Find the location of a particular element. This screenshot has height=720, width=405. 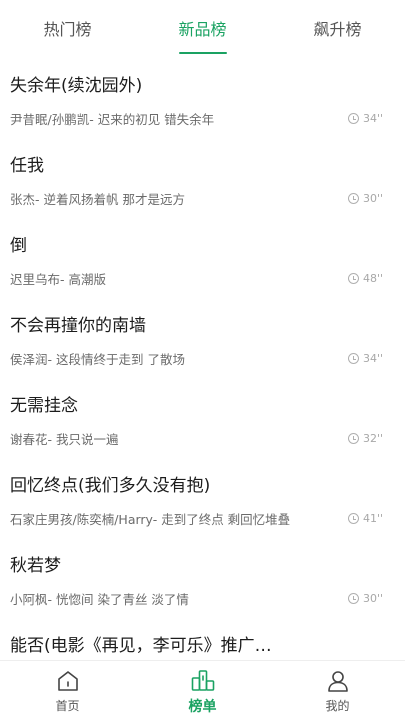

song-title: 任我 is located at coordinates (27, 166).